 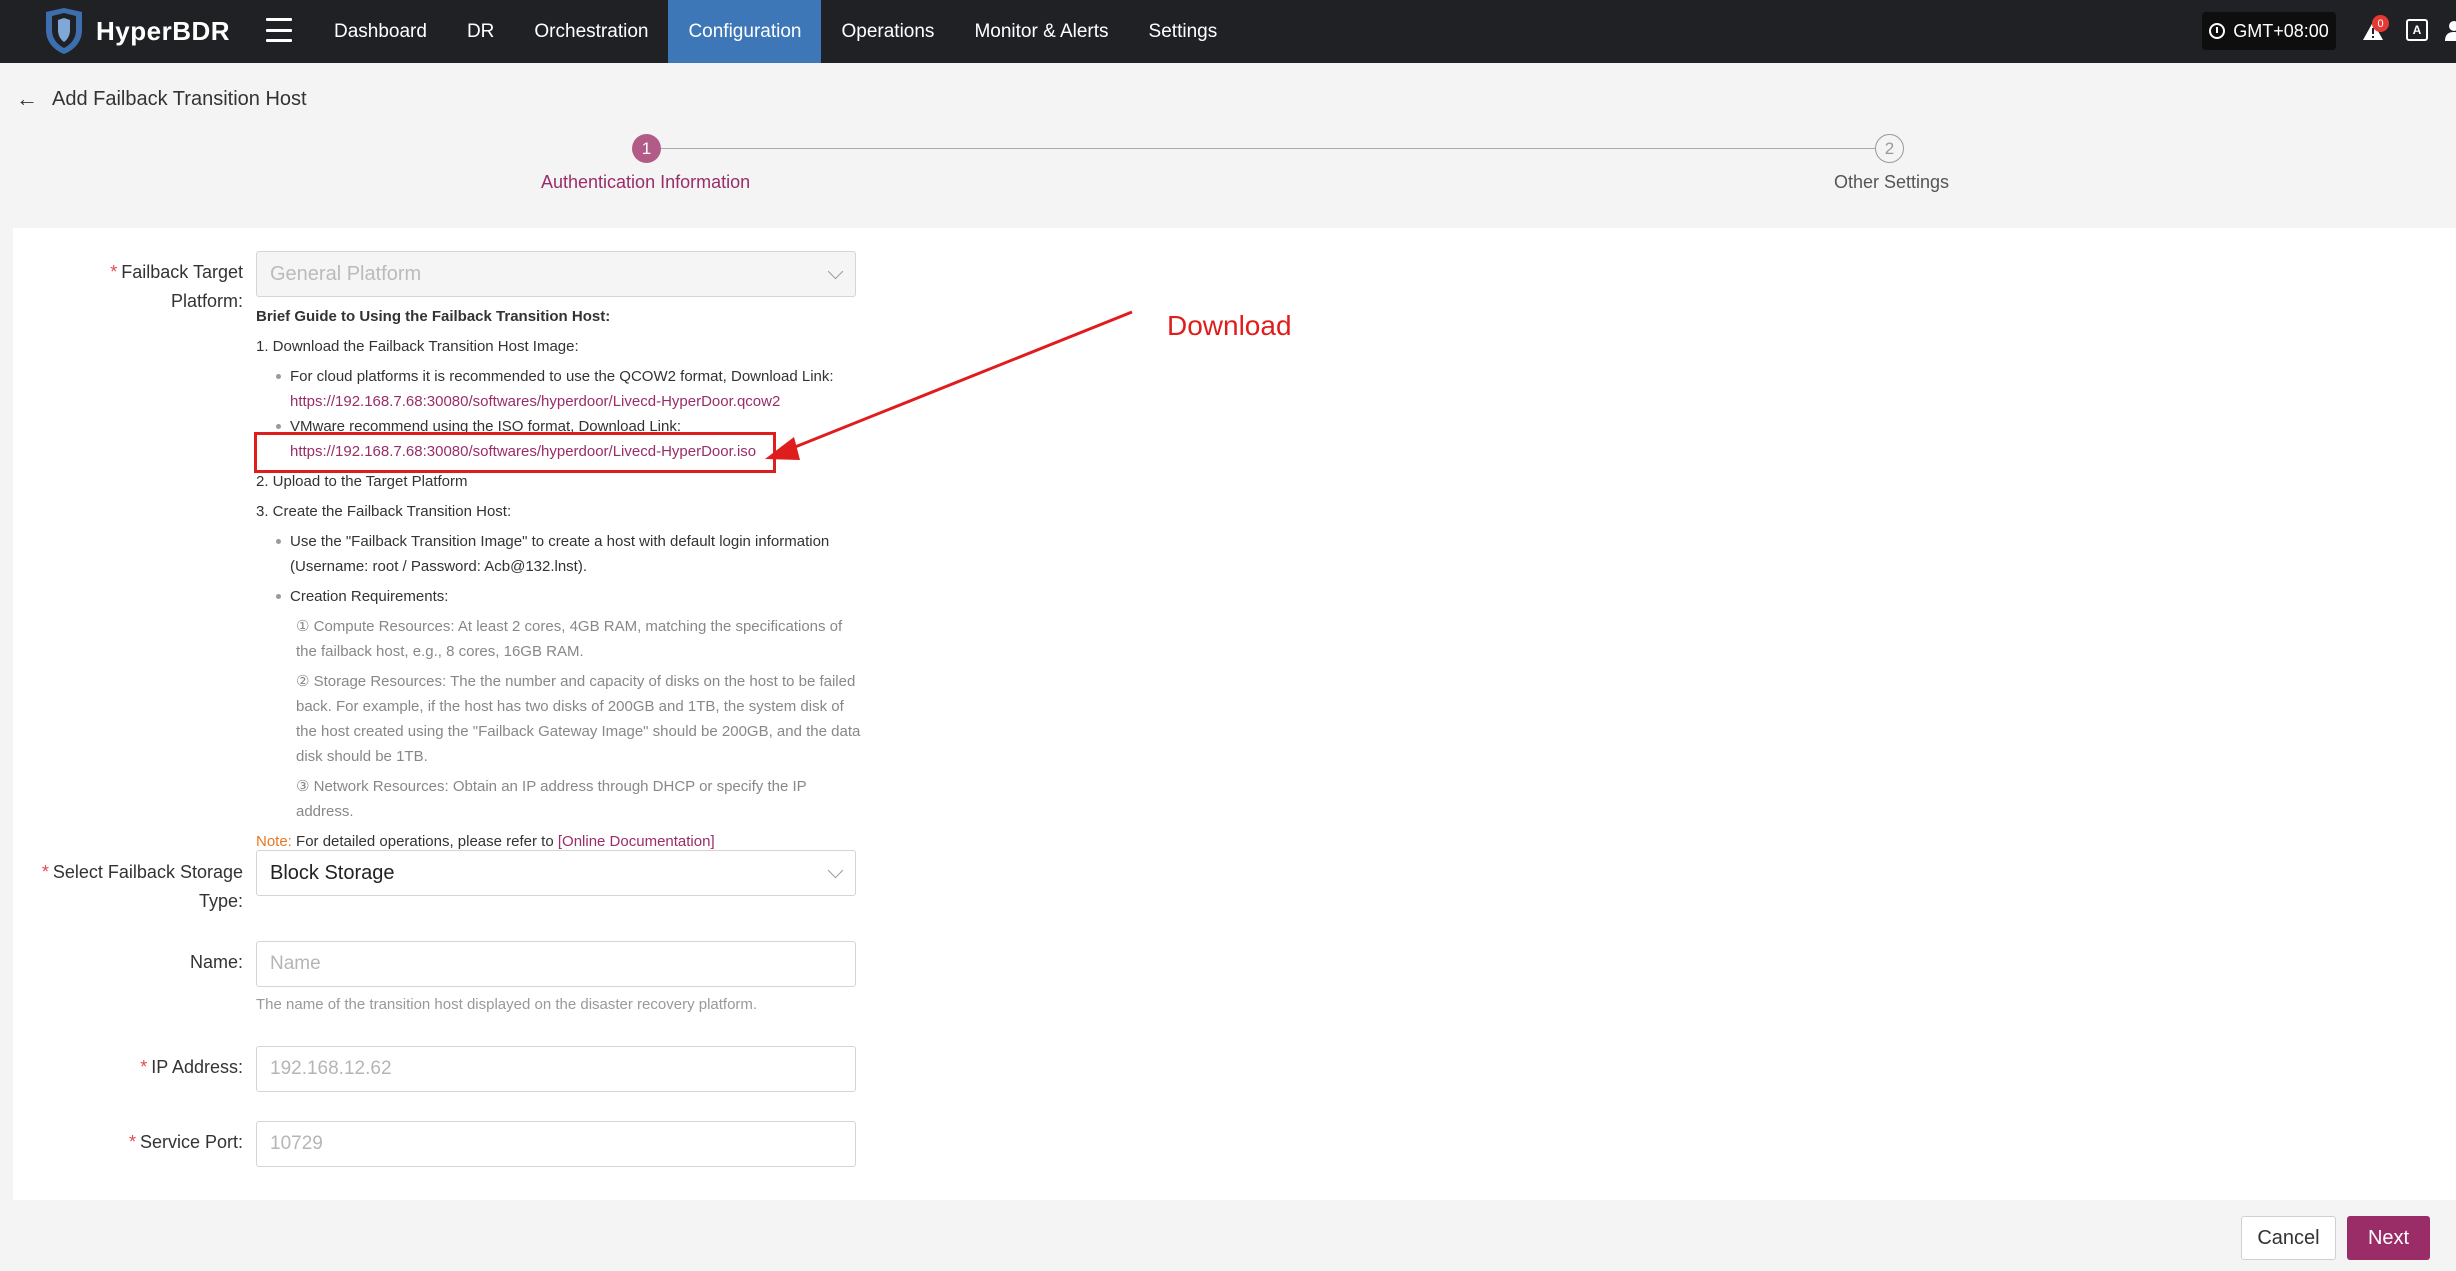 What do you see at coordinates (179, 98) in the screenshot?
I see `page-title: Add Failback Transition Host` at bounding box center [179, 98].